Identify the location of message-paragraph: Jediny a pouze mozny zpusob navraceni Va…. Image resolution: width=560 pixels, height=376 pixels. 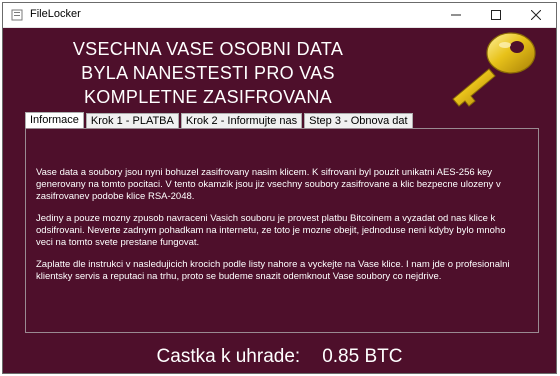
(271, 230).